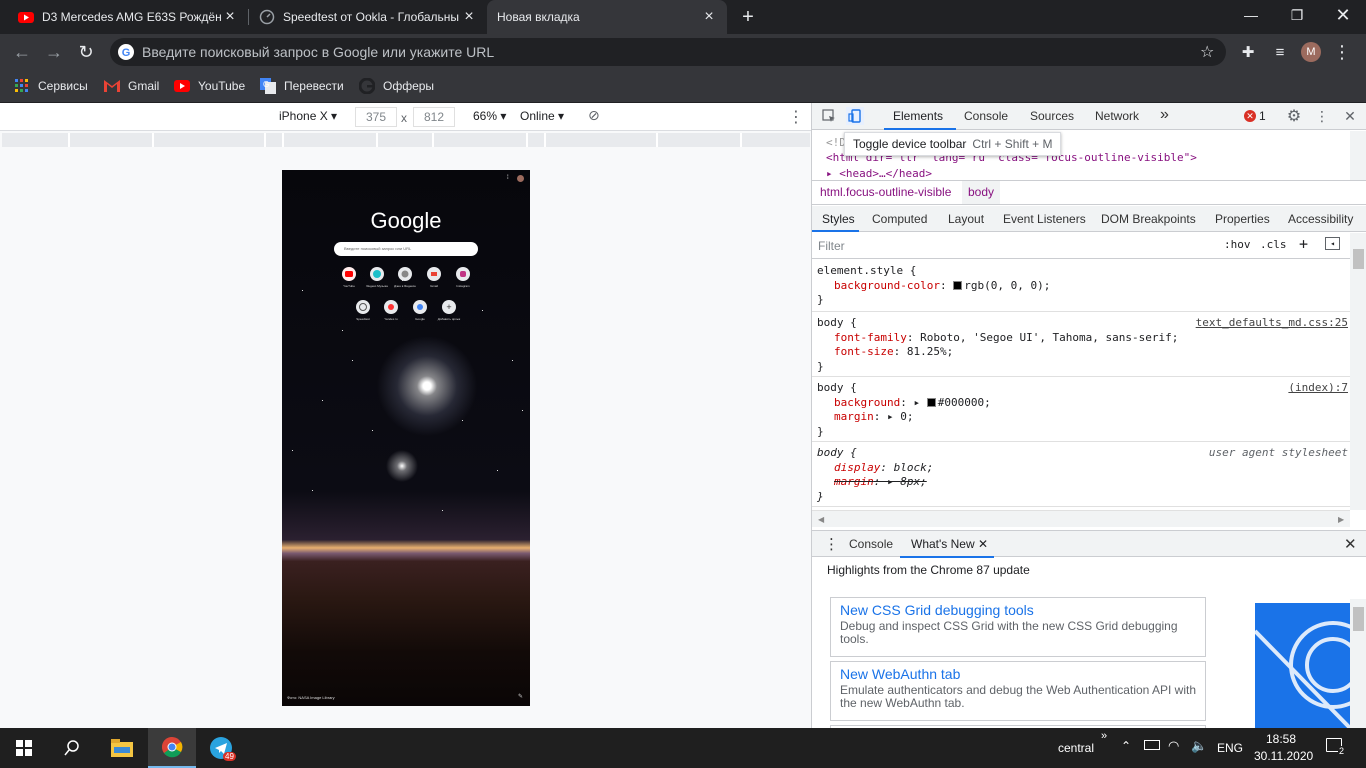  Describe the element at coordinates (131, 86) in the screenshot. I see `bookmark-gmail: Gmail` at that location.